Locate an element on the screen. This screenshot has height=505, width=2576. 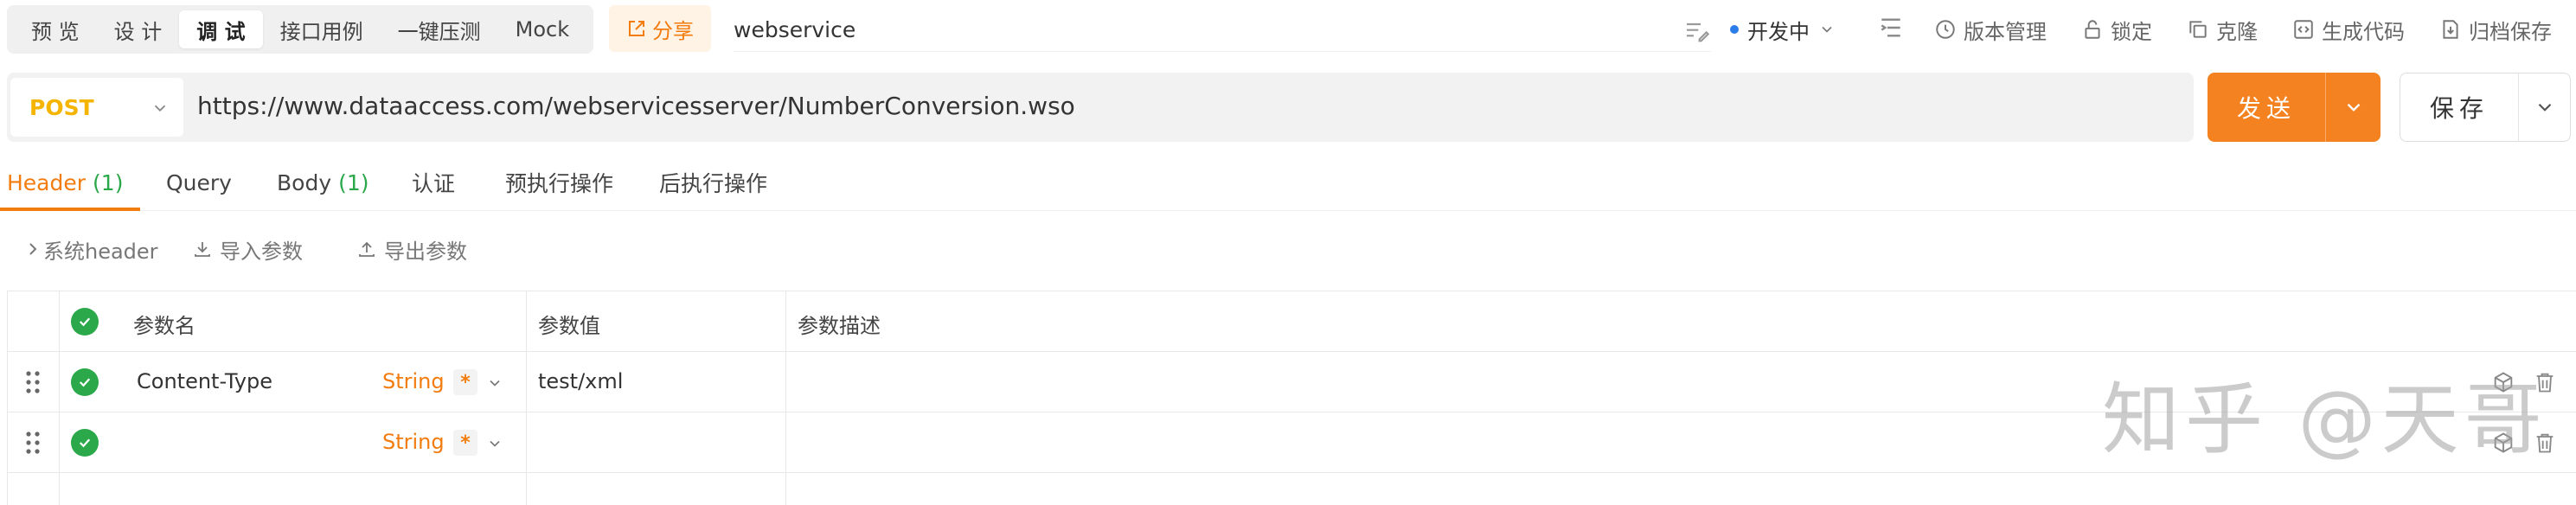
tab-pre-script-label: 预执行操作 is located at coordinates (559, 183).